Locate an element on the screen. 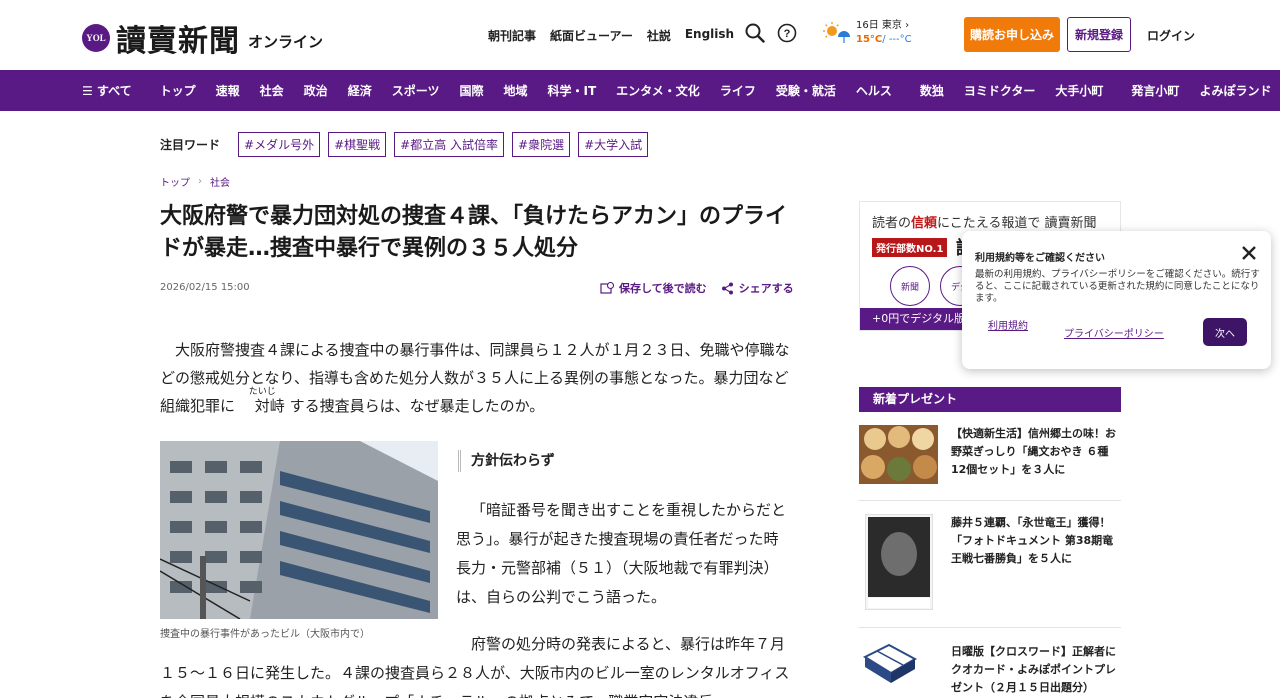 This screenshot has height=698, width=1280. save-for-later-label: 保存して後で読む is located at coordinates (663, 288).